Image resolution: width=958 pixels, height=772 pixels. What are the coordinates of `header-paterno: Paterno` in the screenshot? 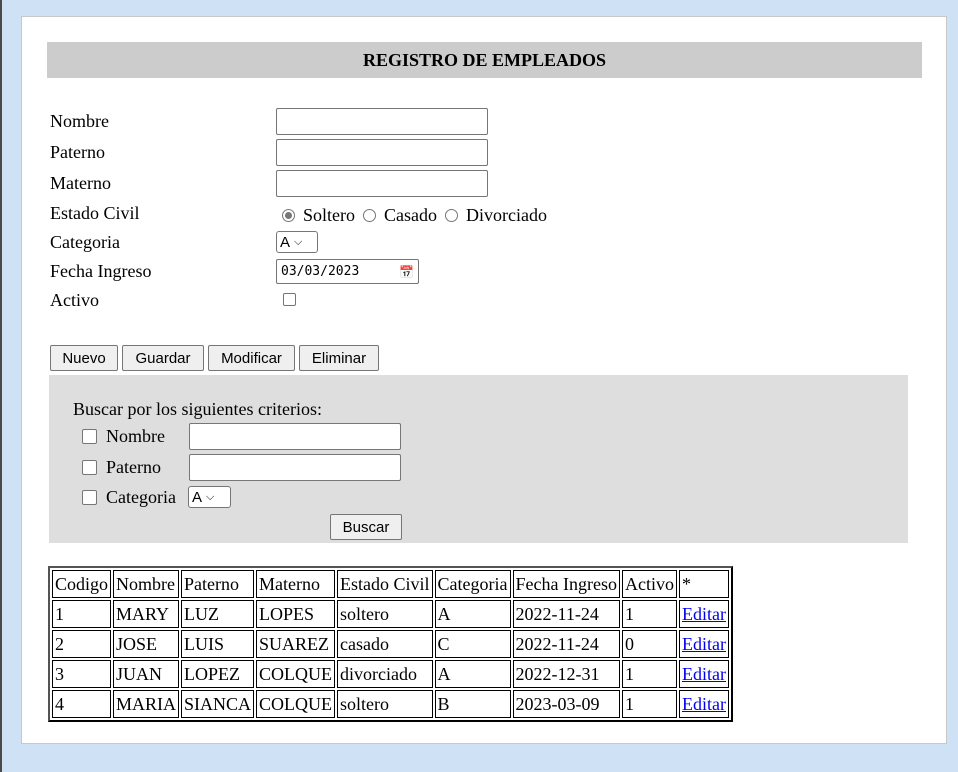 It's located at (218, 584).